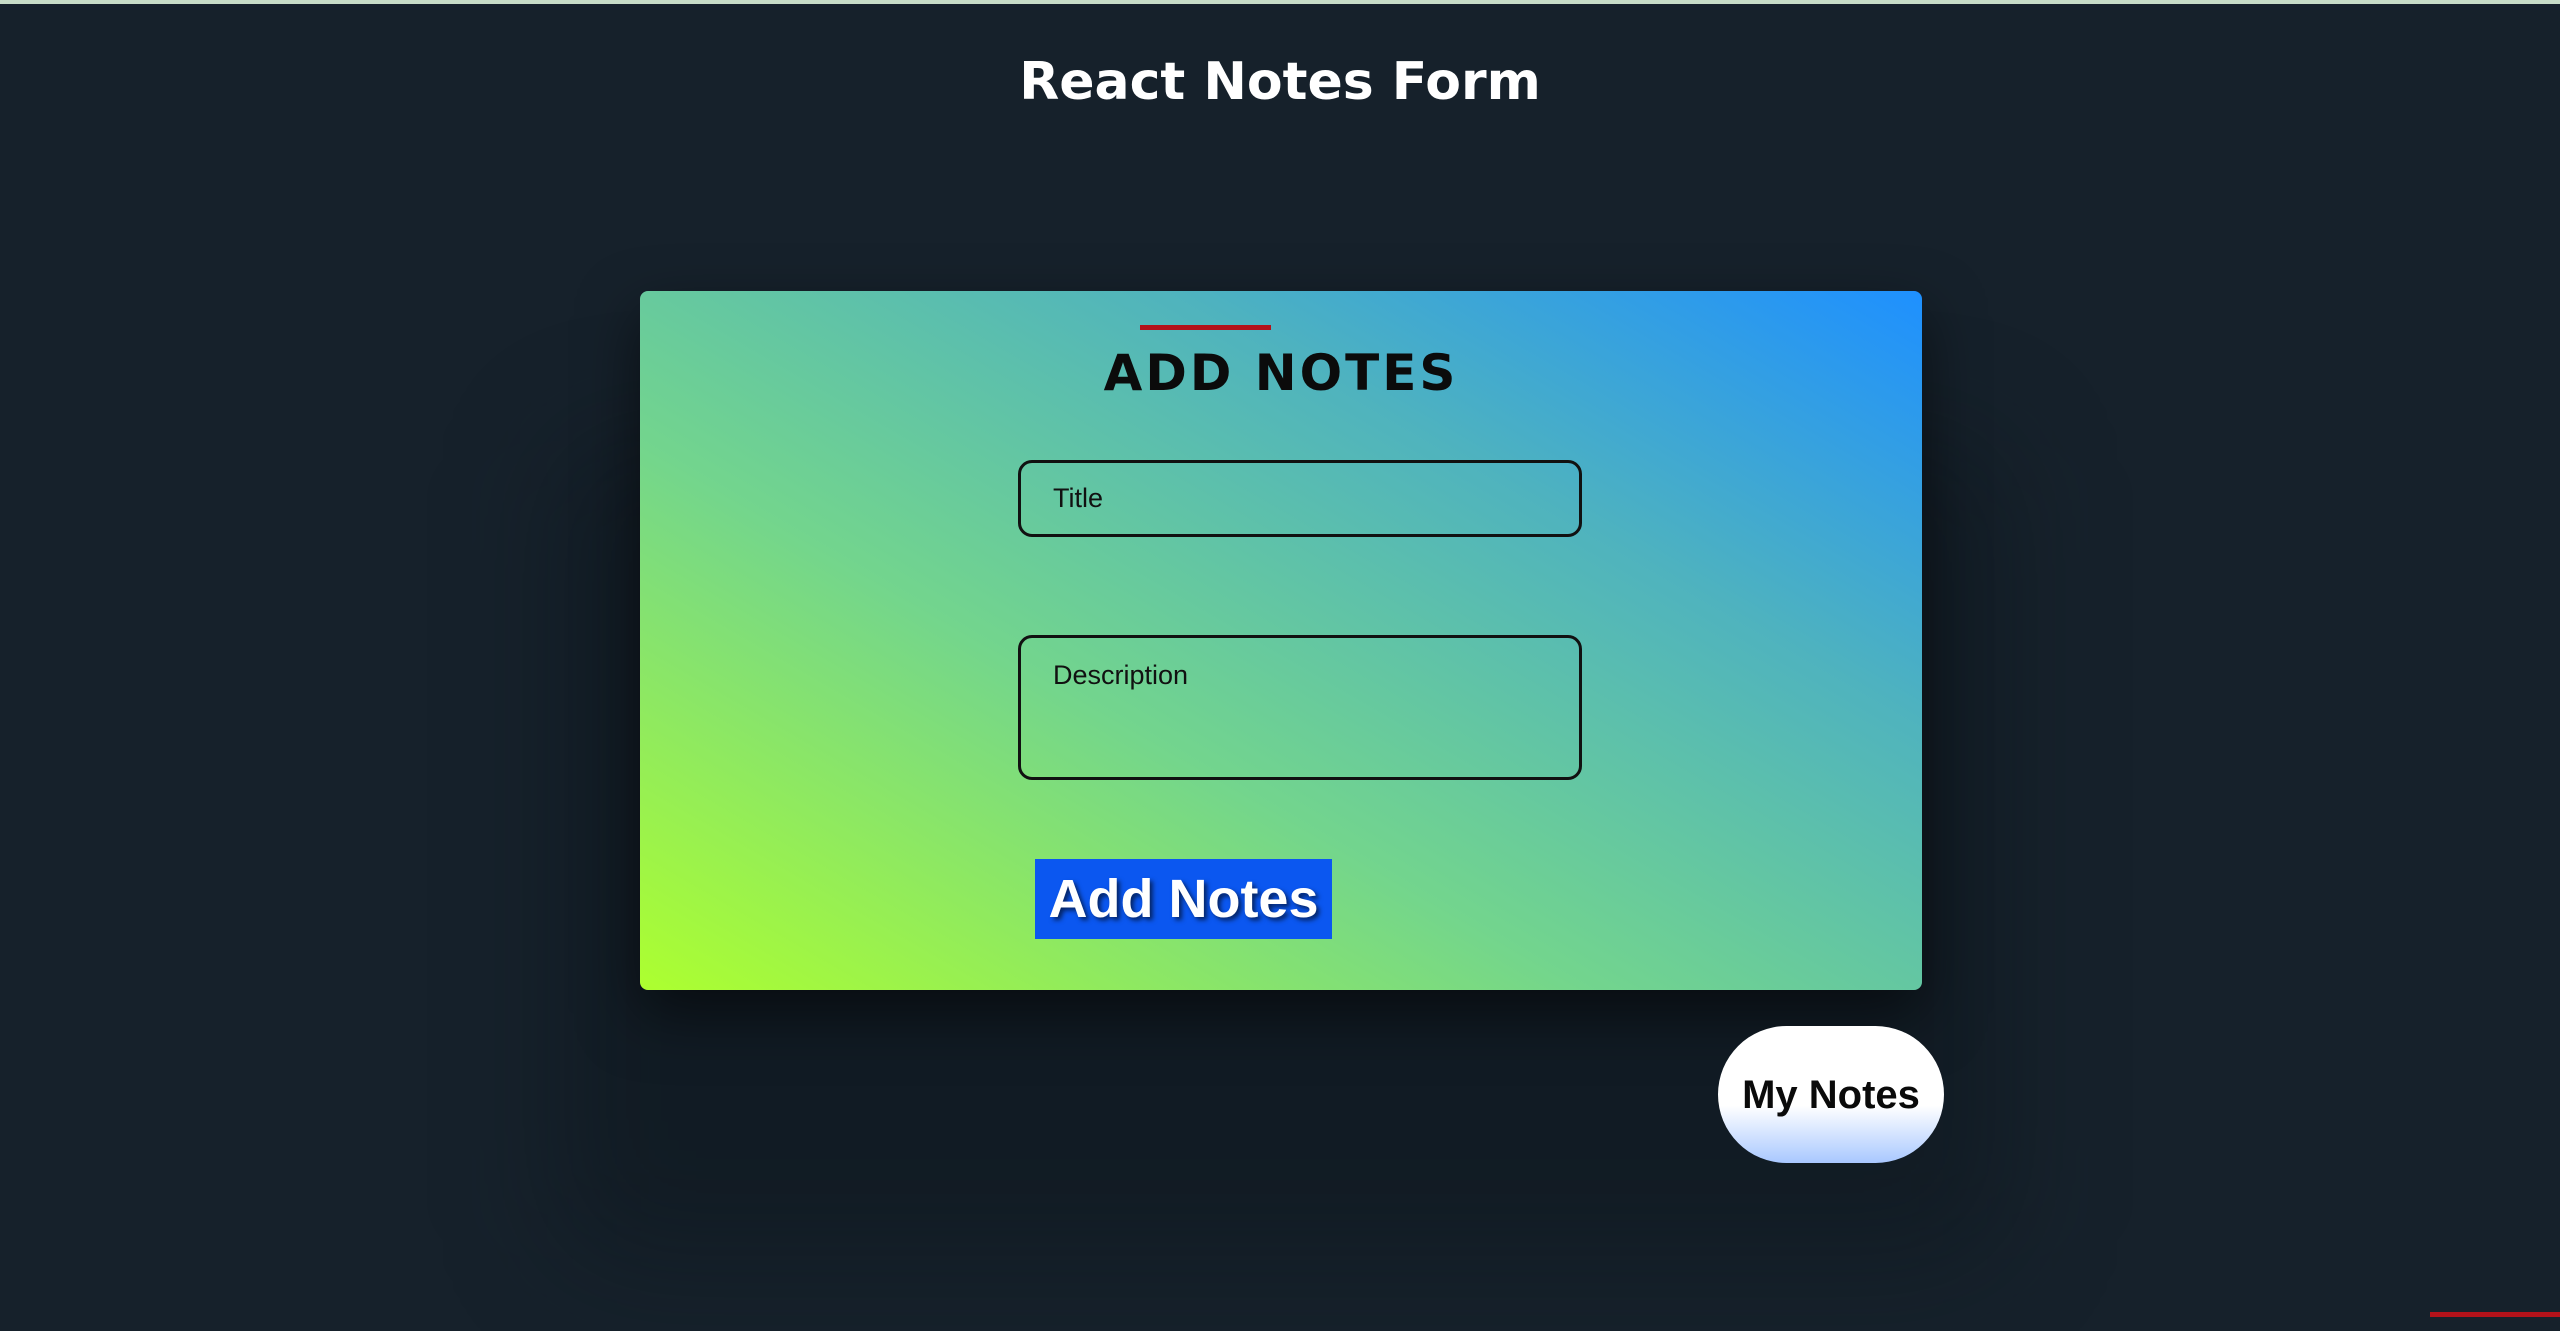  I want to click on top-strip, so click(1280, 2).